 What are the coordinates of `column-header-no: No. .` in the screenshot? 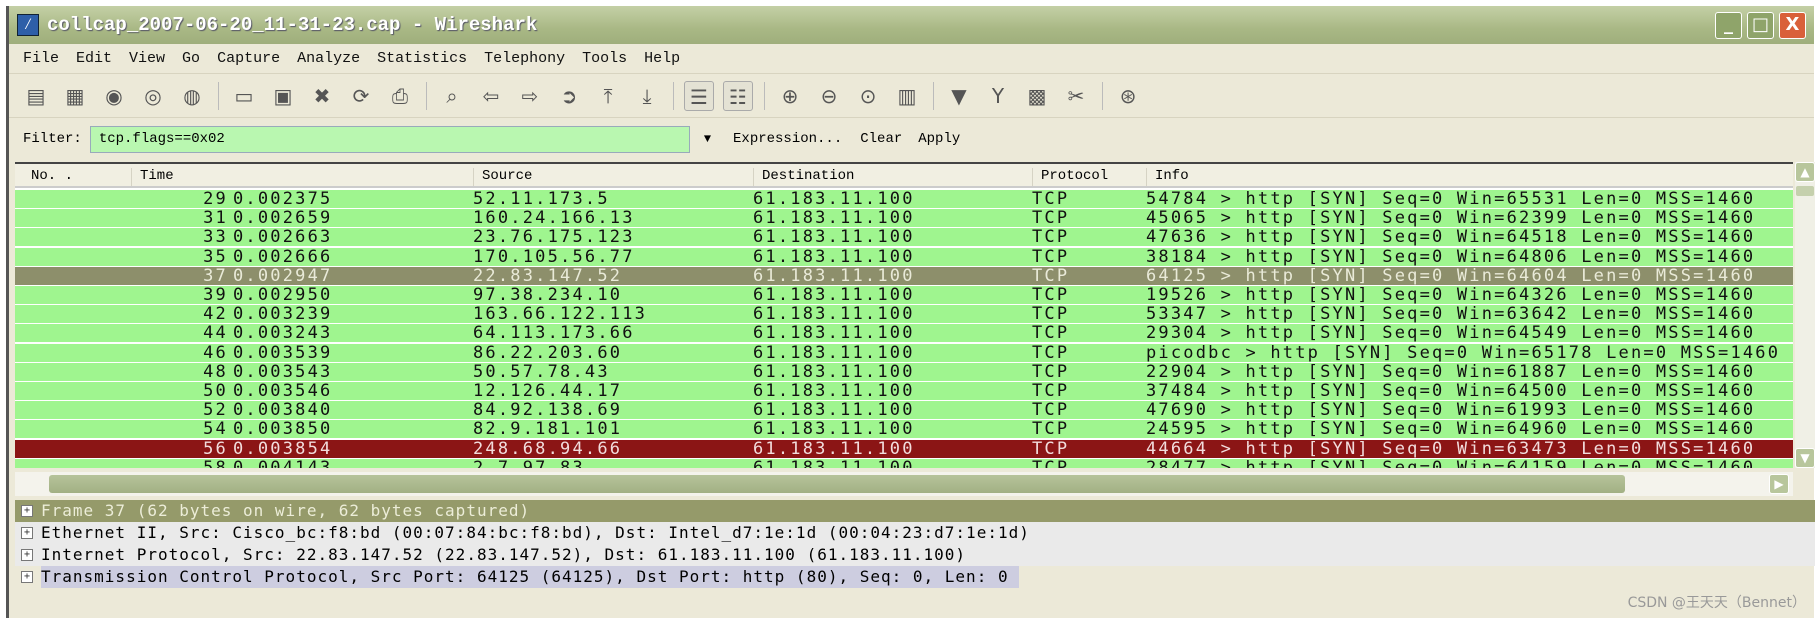 It's located at (48, 177).